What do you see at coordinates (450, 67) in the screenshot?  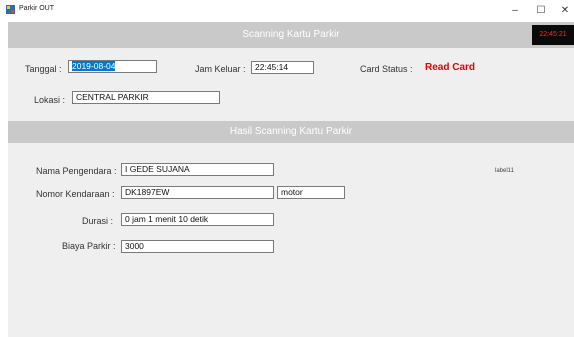 I see `card-status-value: Read Card` at bounding box center [450, 67].